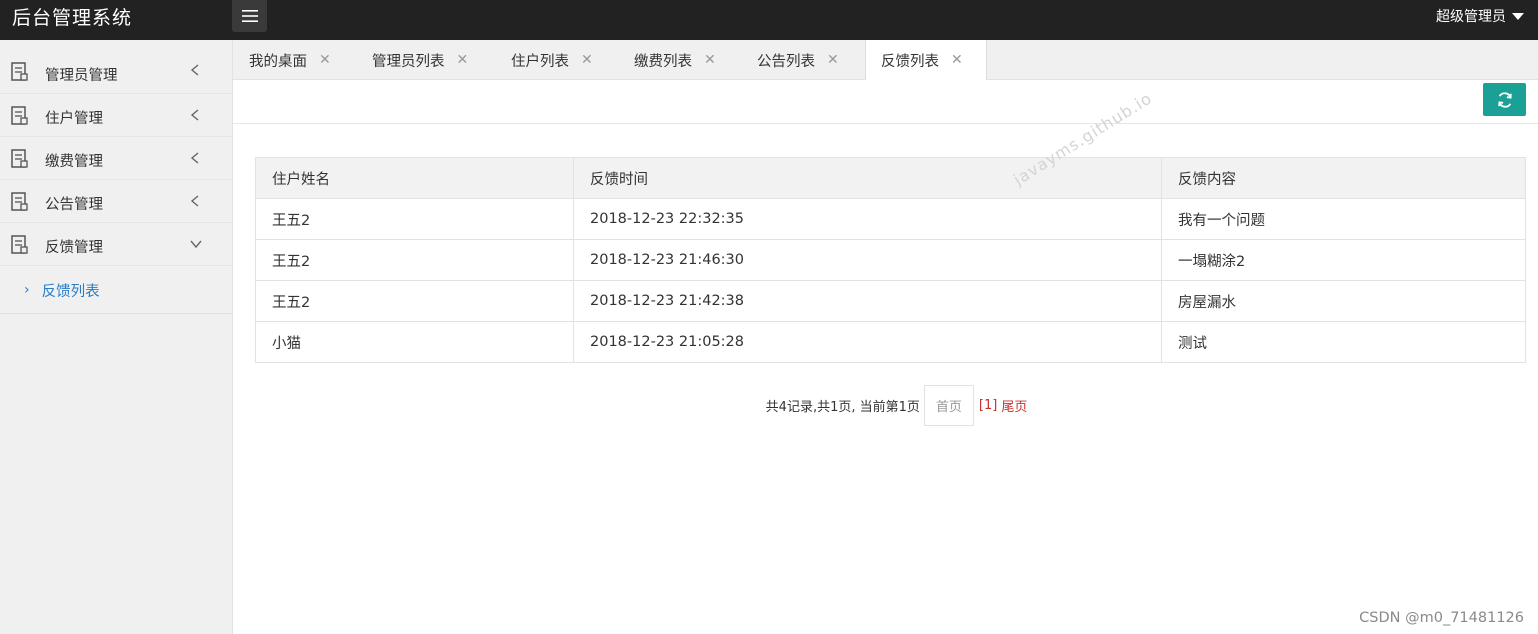 The image size is (1538, 634). Describe the element at coordinates (116, 244) in the screenshot. I see `sidebar-item-feedback: 反馈管理` at that location.